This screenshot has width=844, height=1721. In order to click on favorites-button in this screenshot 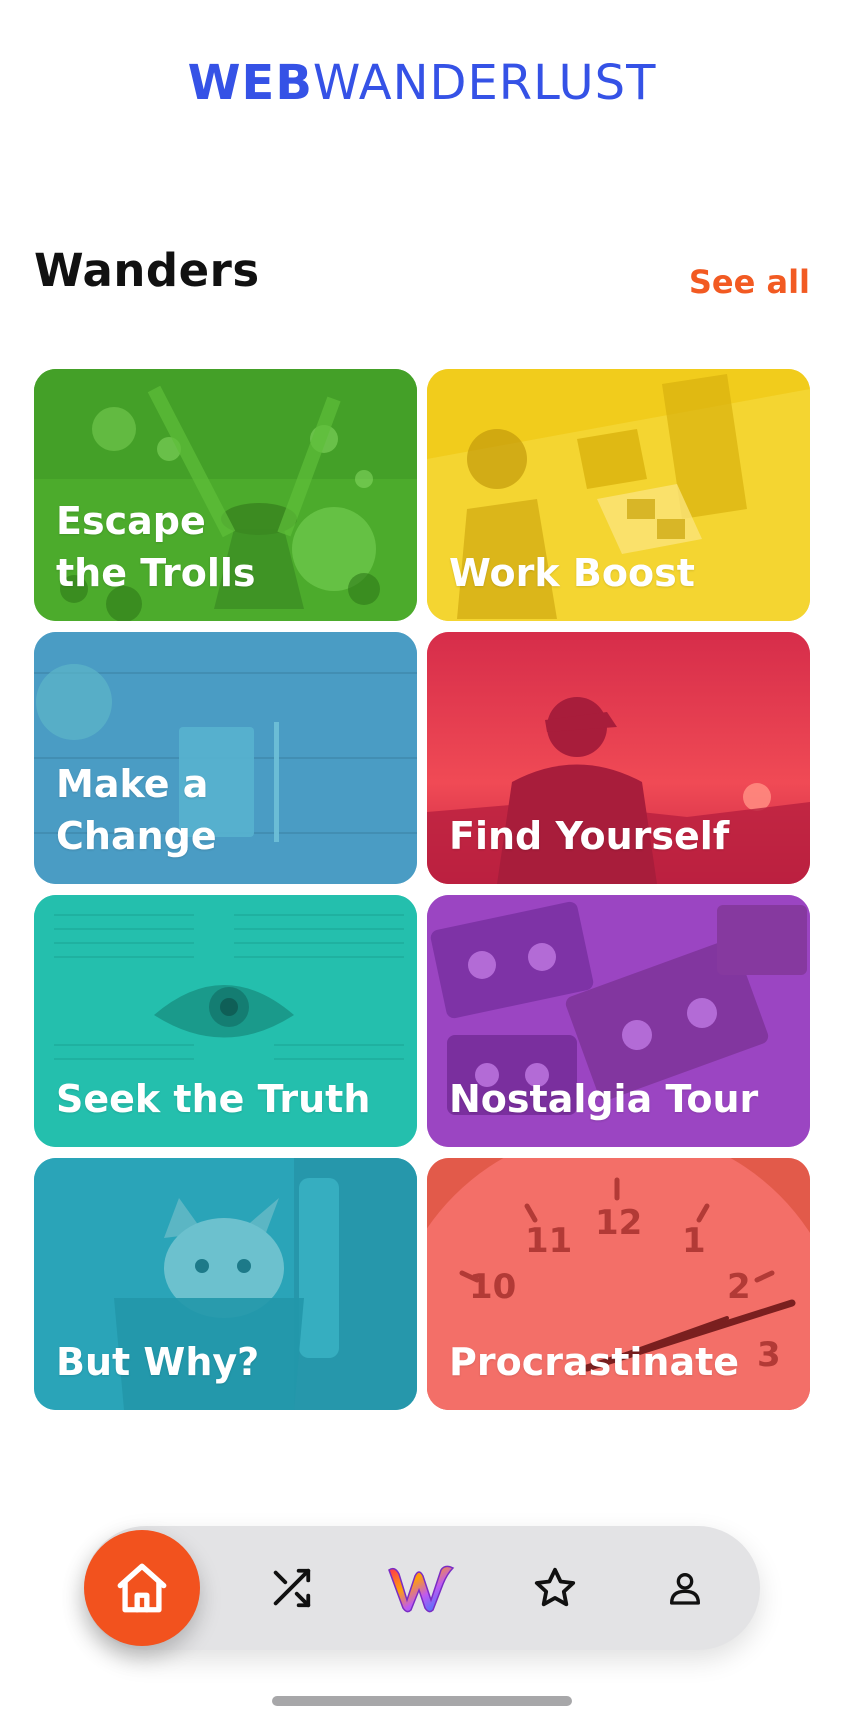, I will do `click(555, 1588)`.